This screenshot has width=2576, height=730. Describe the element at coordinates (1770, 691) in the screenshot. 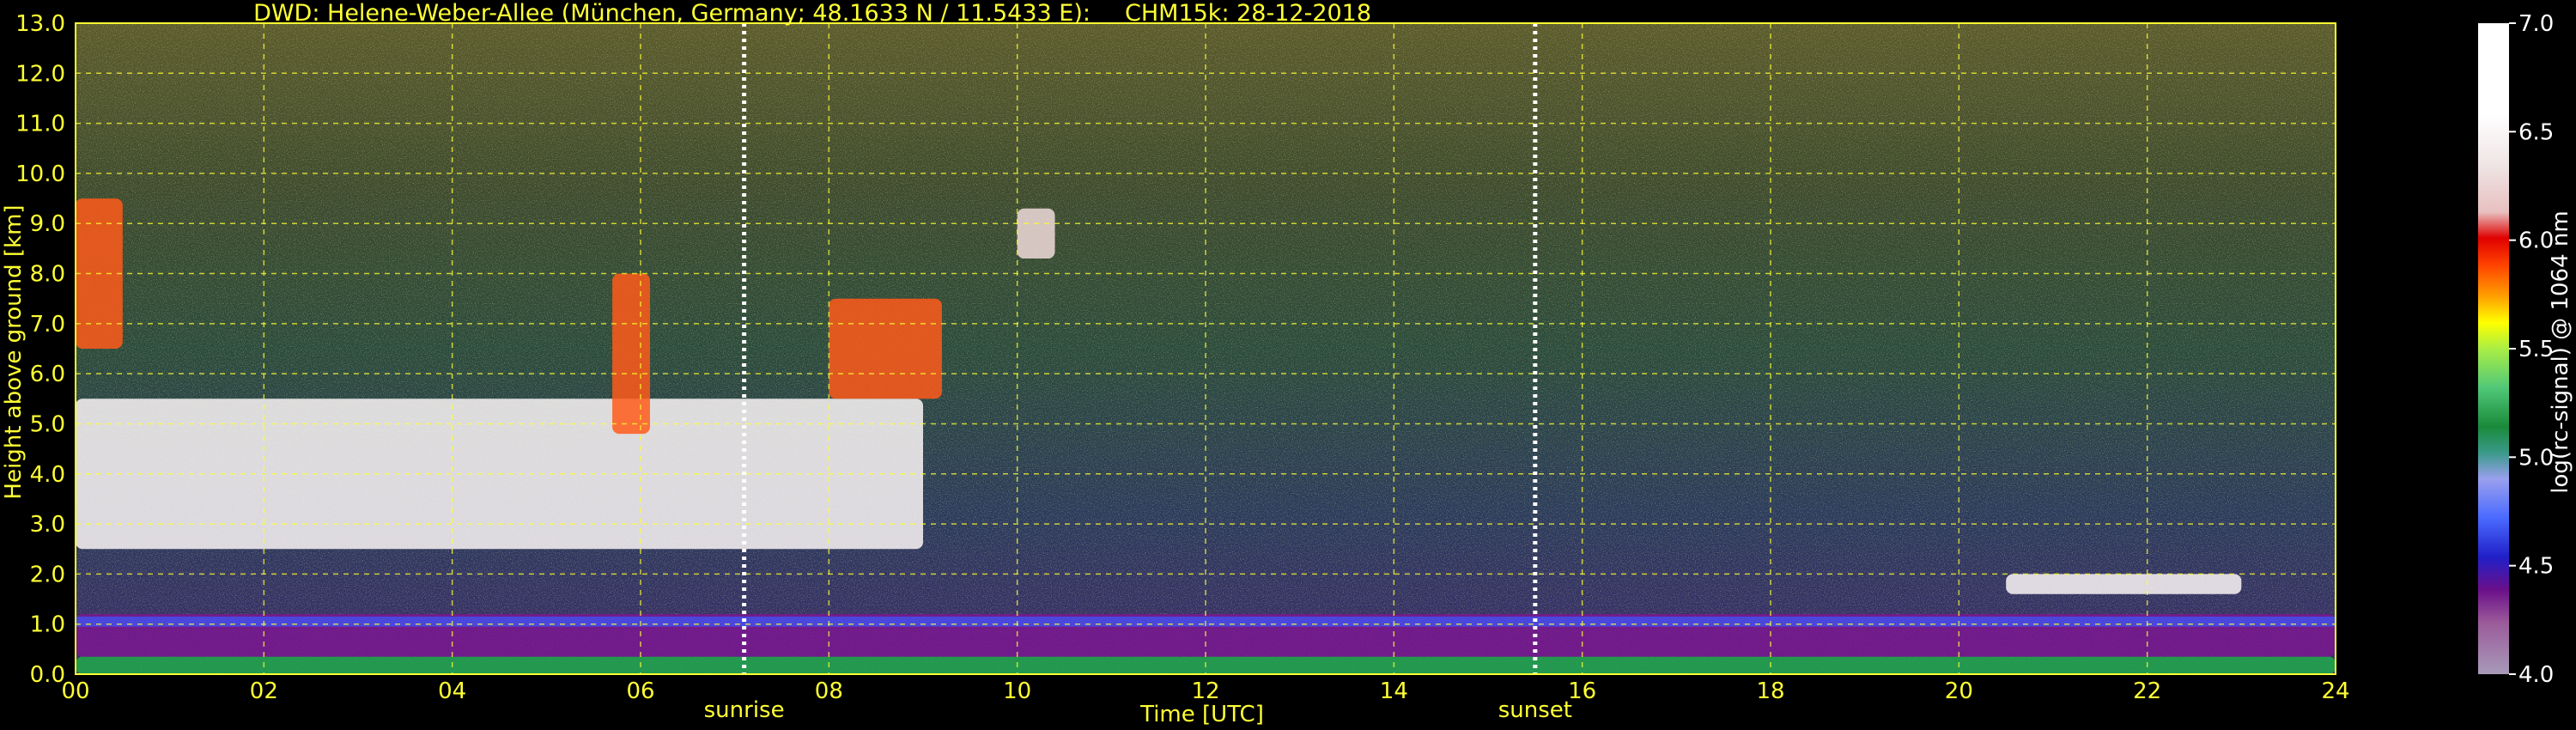

I see `x-tick-label-18: 18` at that location.